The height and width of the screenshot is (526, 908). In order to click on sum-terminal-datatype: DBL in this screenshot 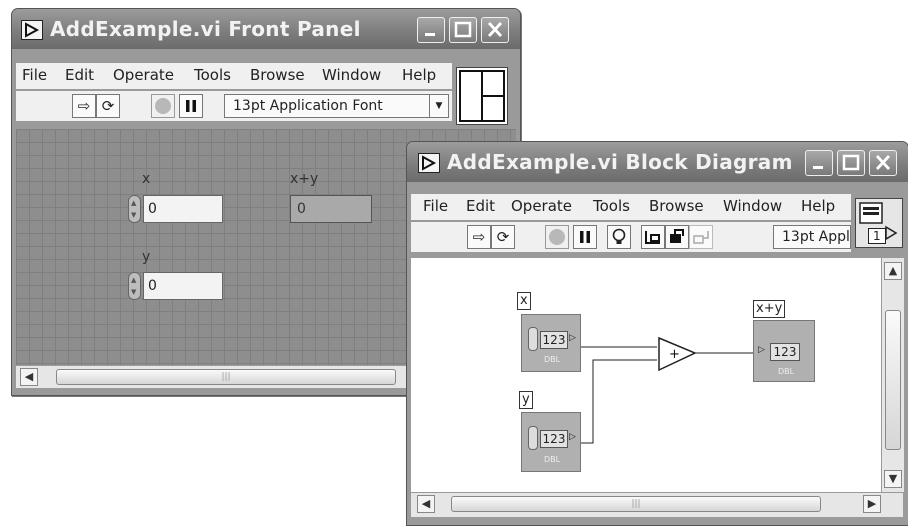, I will do `click(786, 371)`.